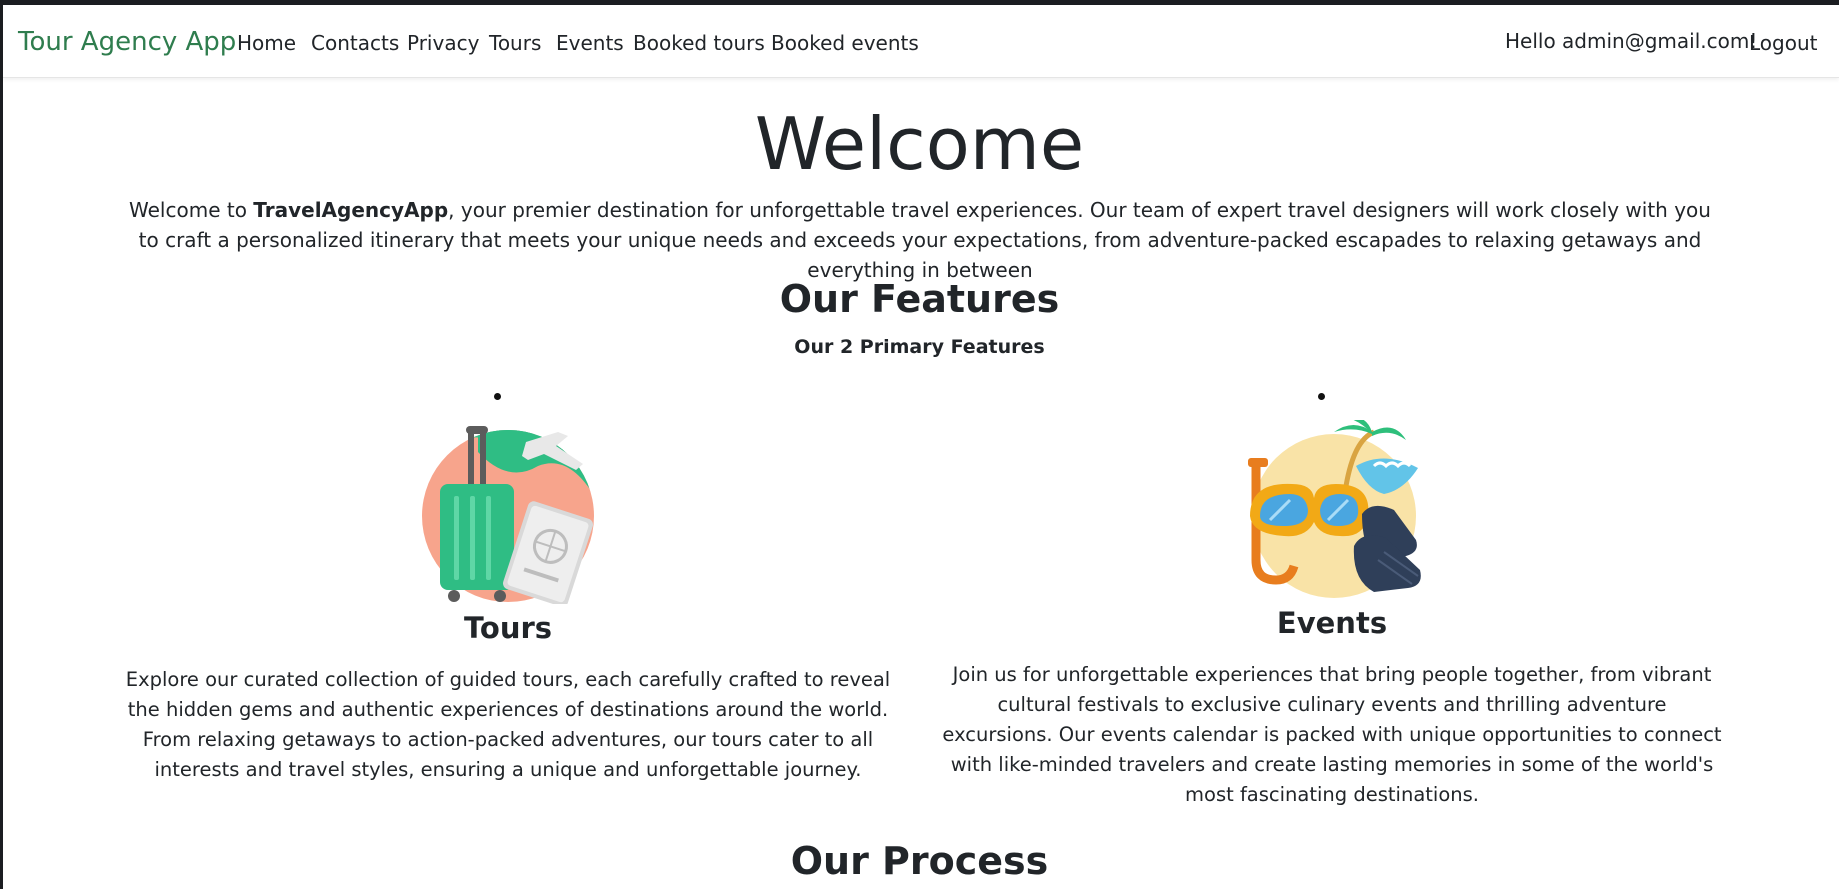  I want to click on intro-prefix: Welcome to, so click(191, 210).